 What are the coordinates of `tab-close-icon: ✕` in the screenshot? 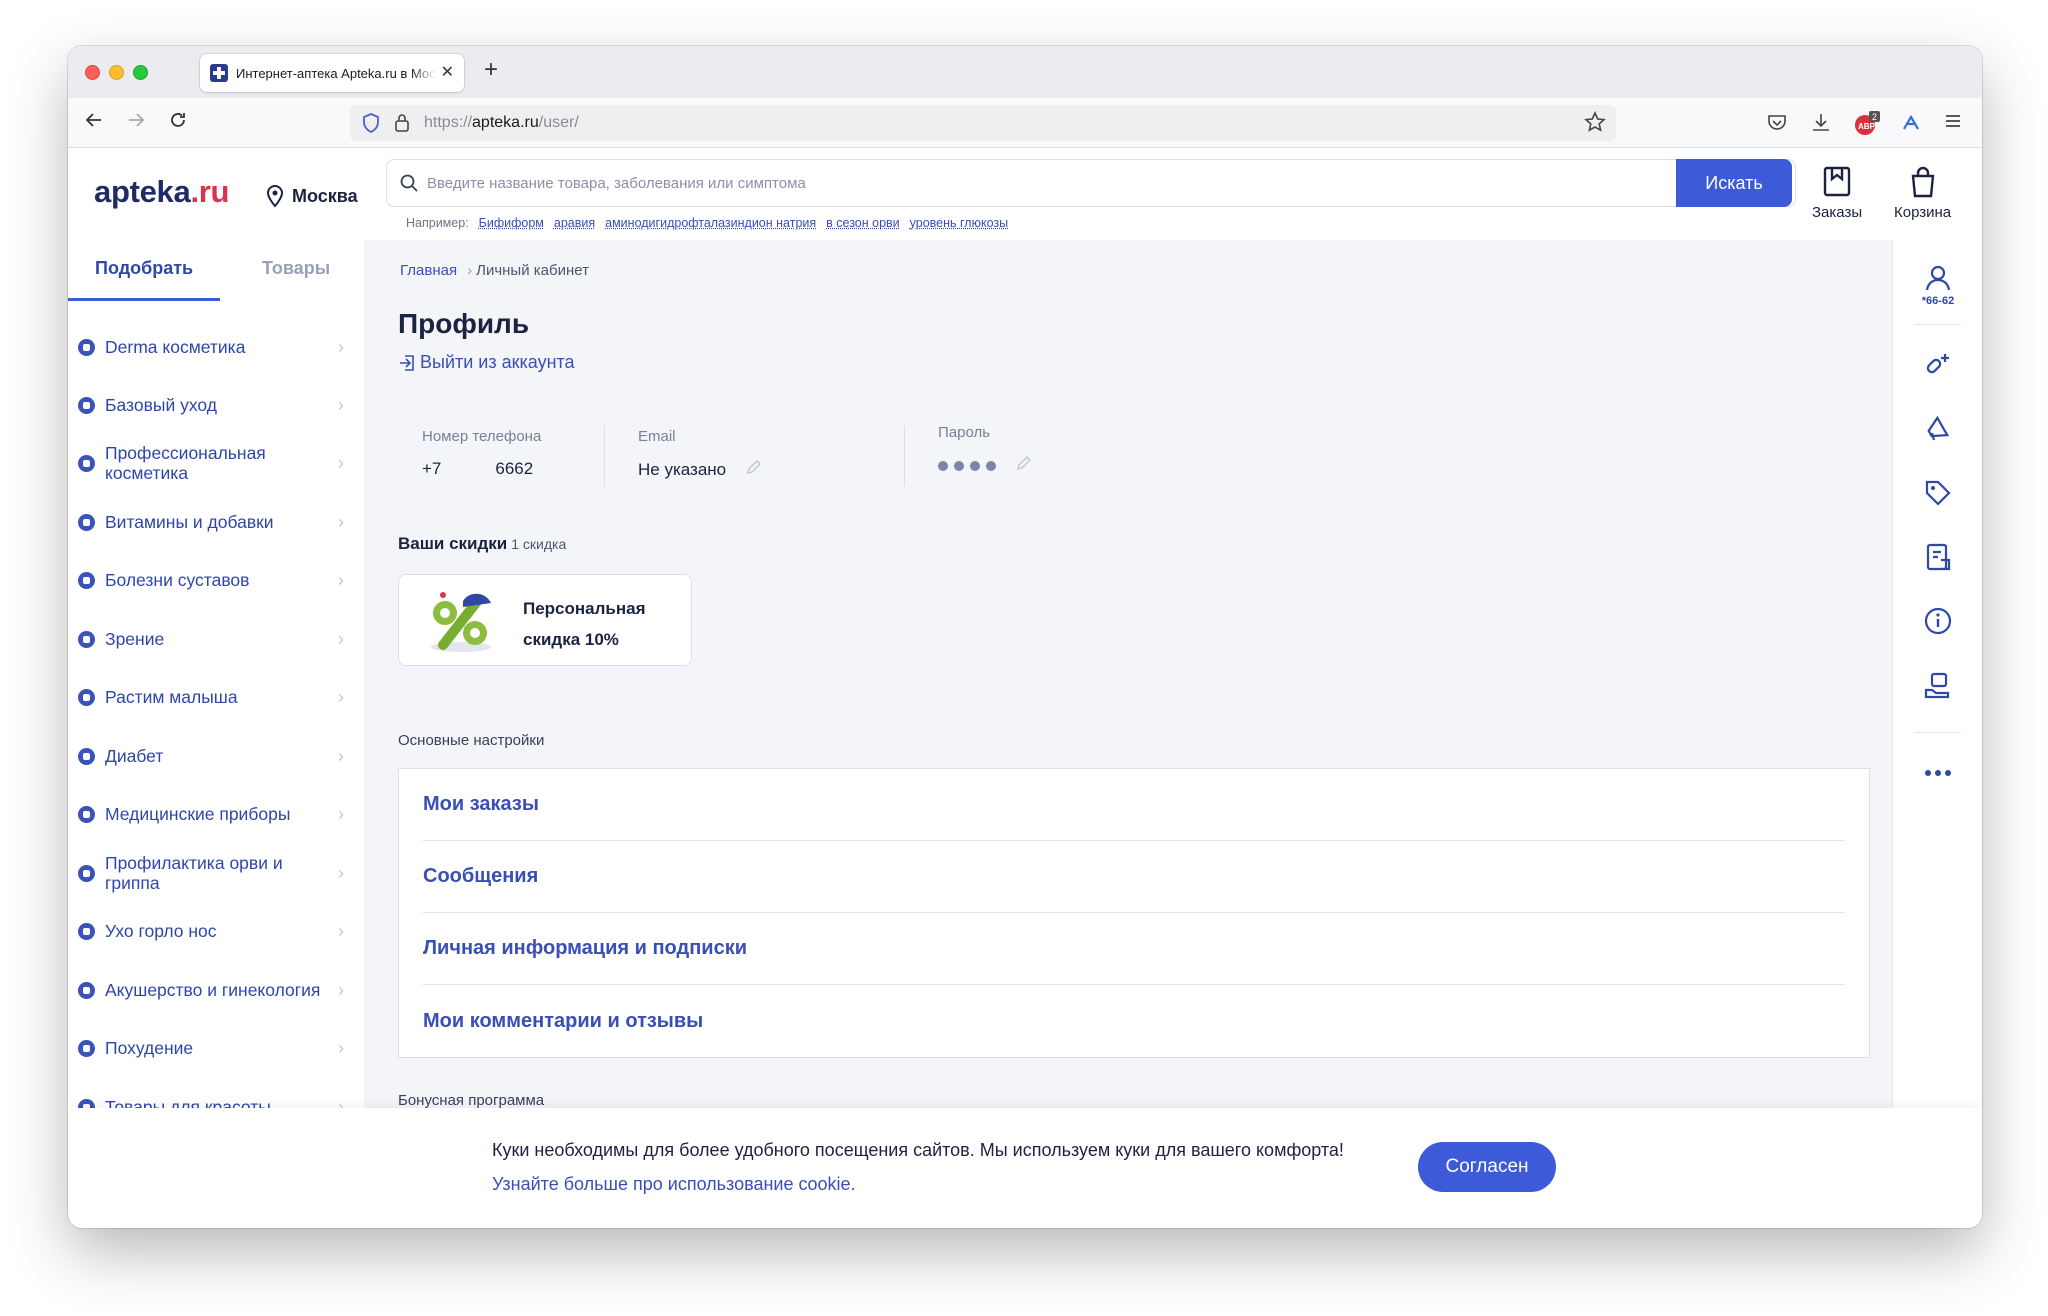 It's located at (447, 72).